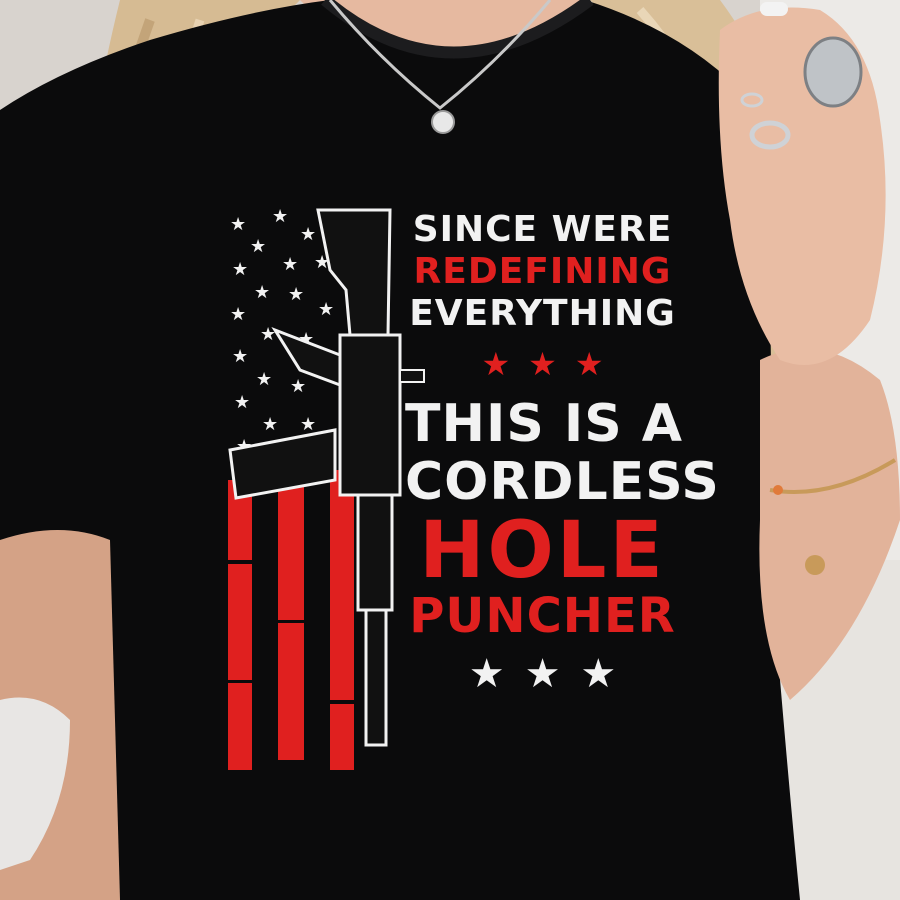 The height and width of the screenshot is (900, 900). Describe the element at coordinates (778, 490) in the screenshot. I see `bracelet-bead` at that location.